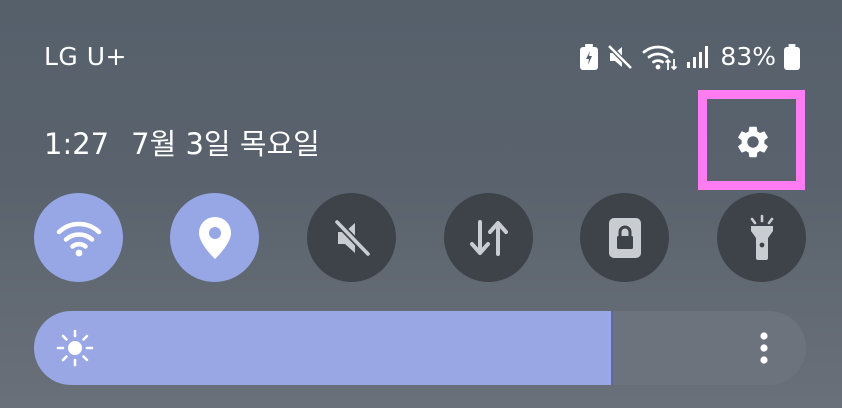 The width and height of the screenshot is (842, 408). I want to click on more-vertical-icon, so click(764, 348).